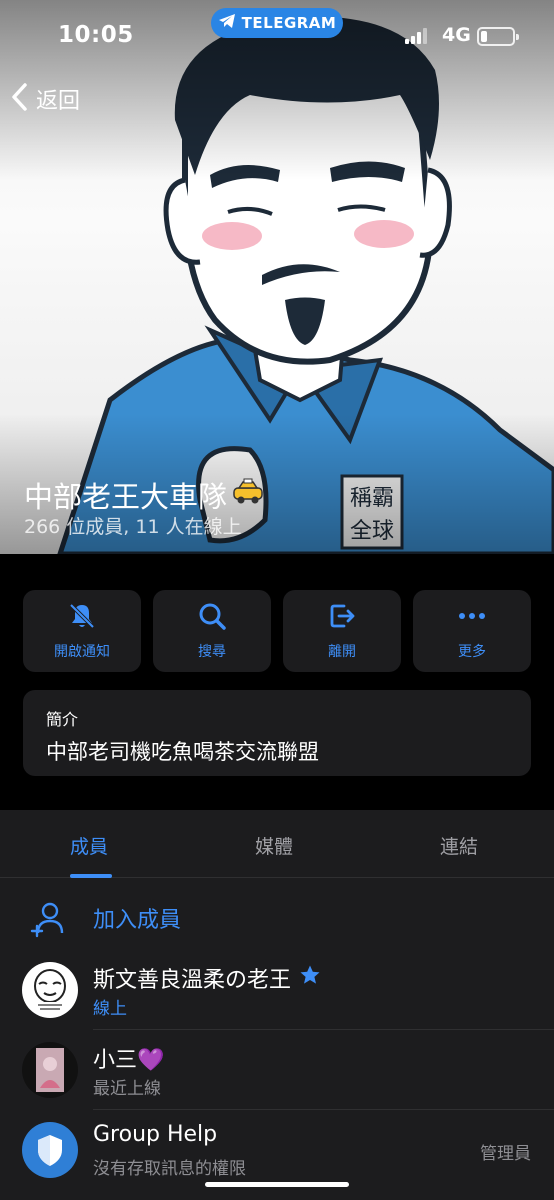 The width and height of the screenshot is (554, 1200). What do you see at coordinates (277, 733) in the screenshot?
I see `about-card: 簡介 中部老司機吃魚喝茶交流聯盟` at bounding box center [277, 733].